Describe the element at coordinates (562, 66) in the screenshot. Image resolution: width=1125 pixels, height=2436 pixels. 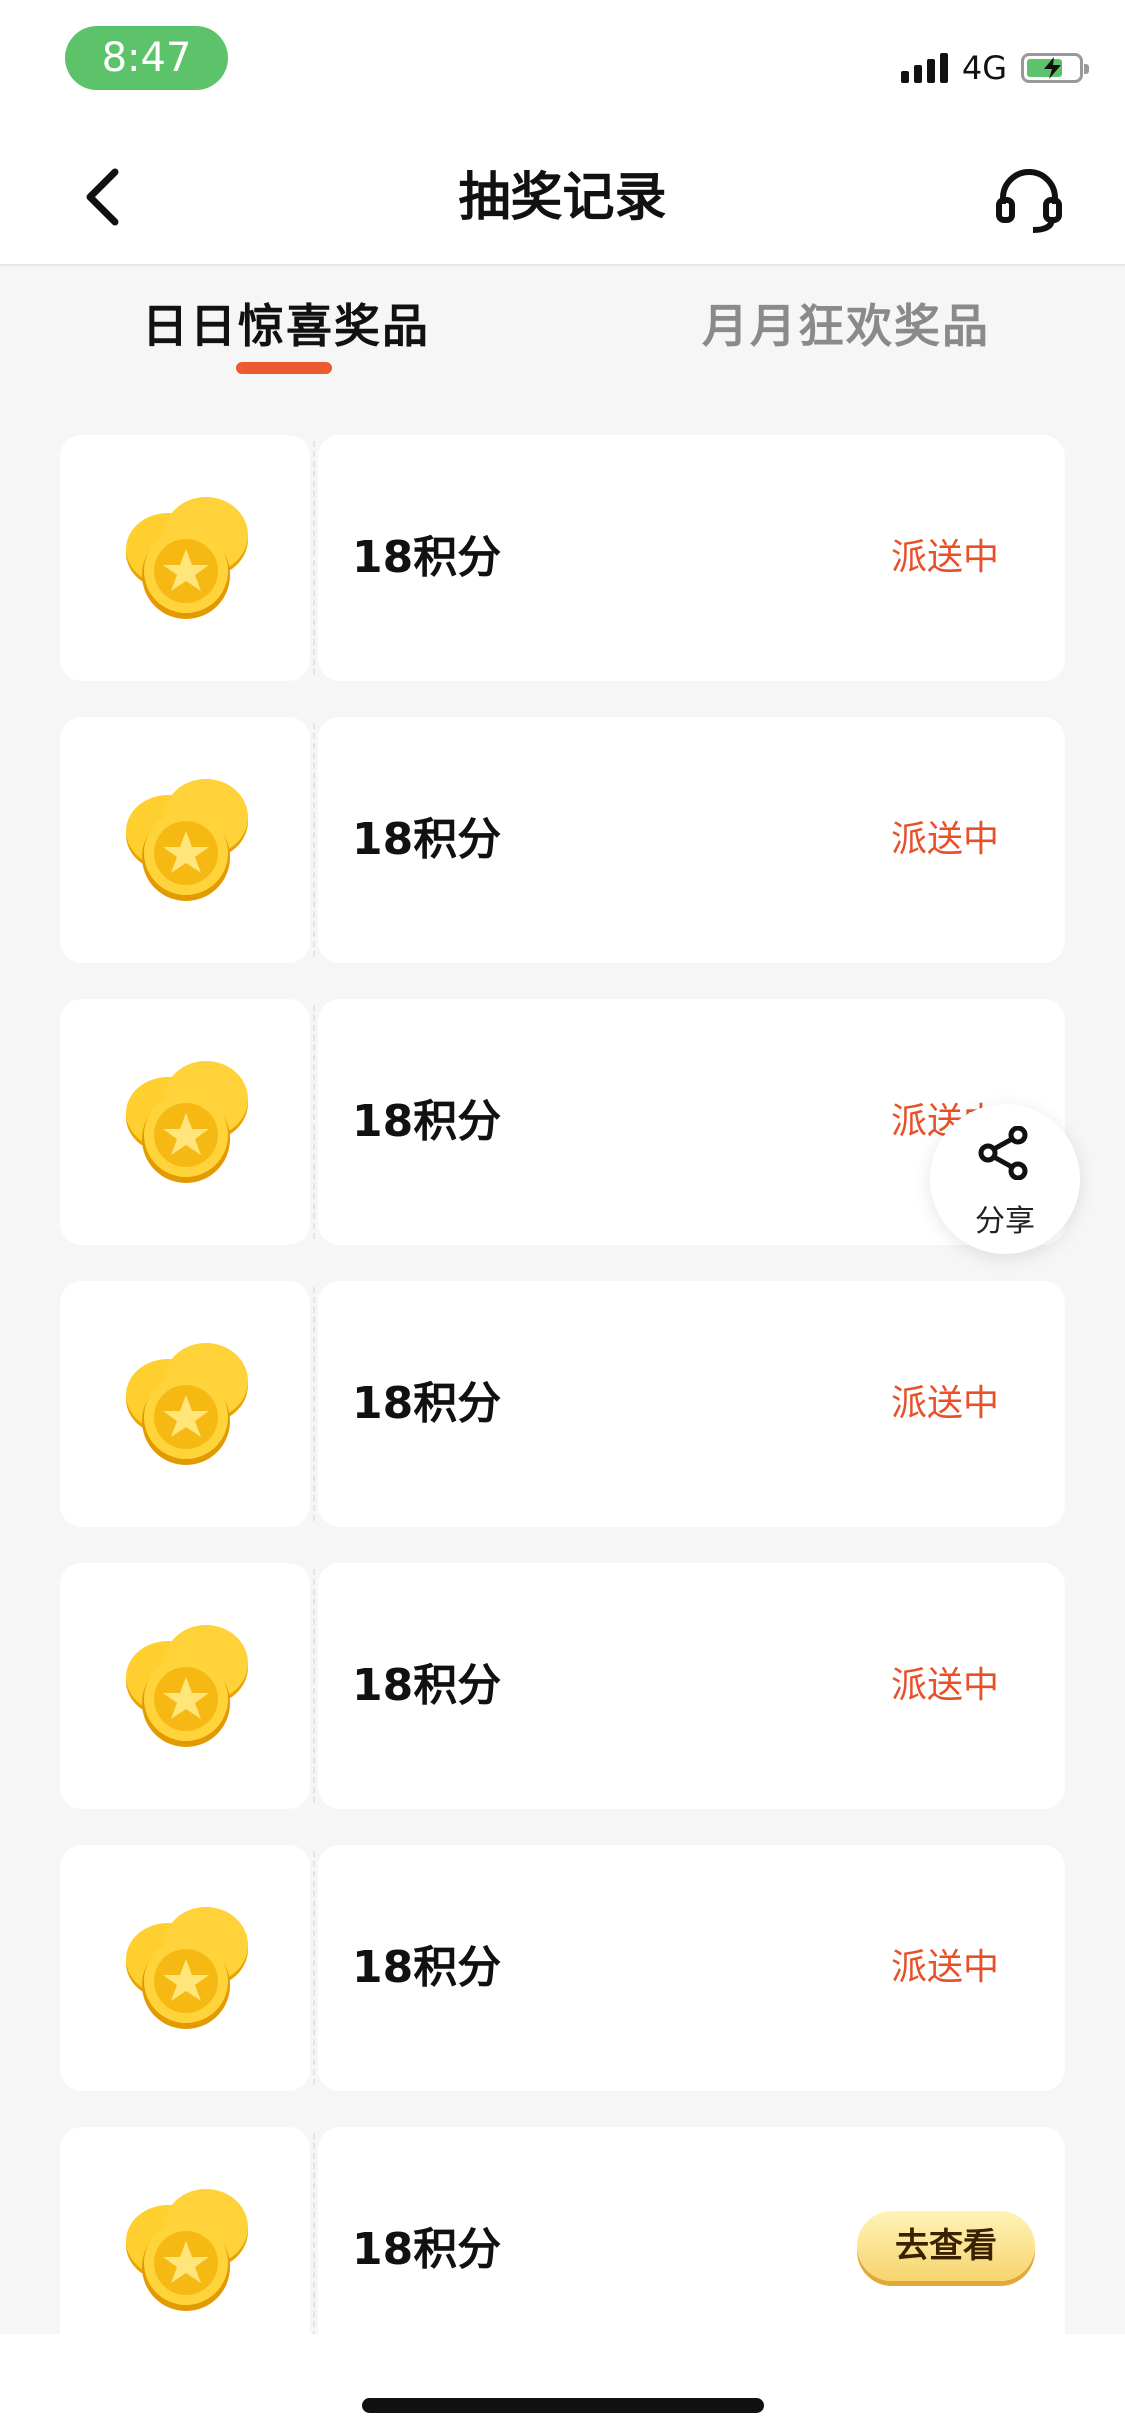
I see `status-bar: 8:47 4G` at that location.